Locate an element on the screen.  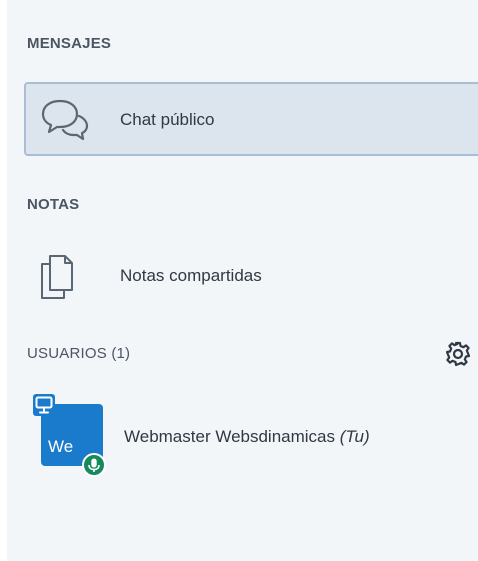
user-name: Webmaster Websdinamicas (Tu) is located at coordinates (247, 437).